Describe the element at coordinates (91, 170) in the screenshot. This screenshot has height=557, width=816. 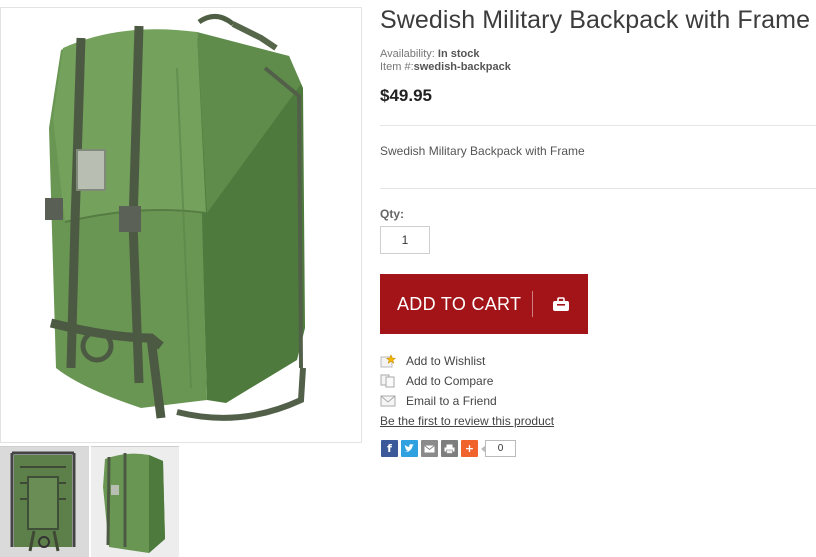
I see `label-patch` at that location.